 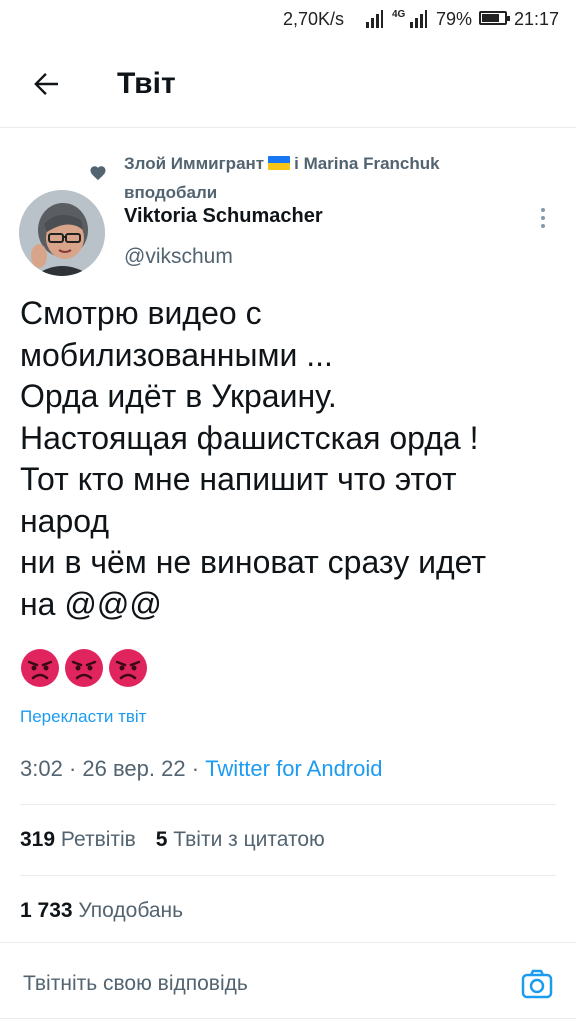 I want to click on likes-stat: 1 733 Уподобань, so click(x=101, y=910).